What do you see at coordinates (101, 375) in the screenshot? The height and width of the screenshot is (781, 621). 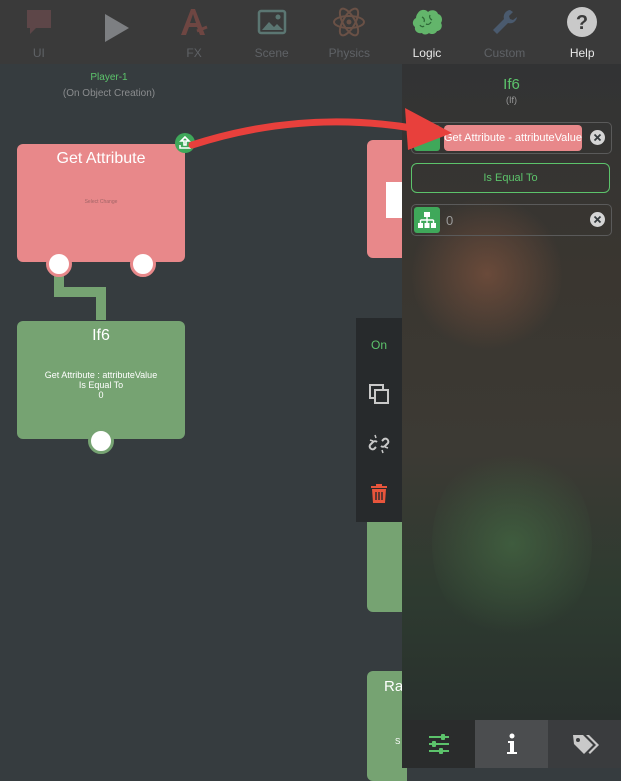 I see `if-node-line1: Get Attribute : attributeValue` at bounding box center [101, 375].